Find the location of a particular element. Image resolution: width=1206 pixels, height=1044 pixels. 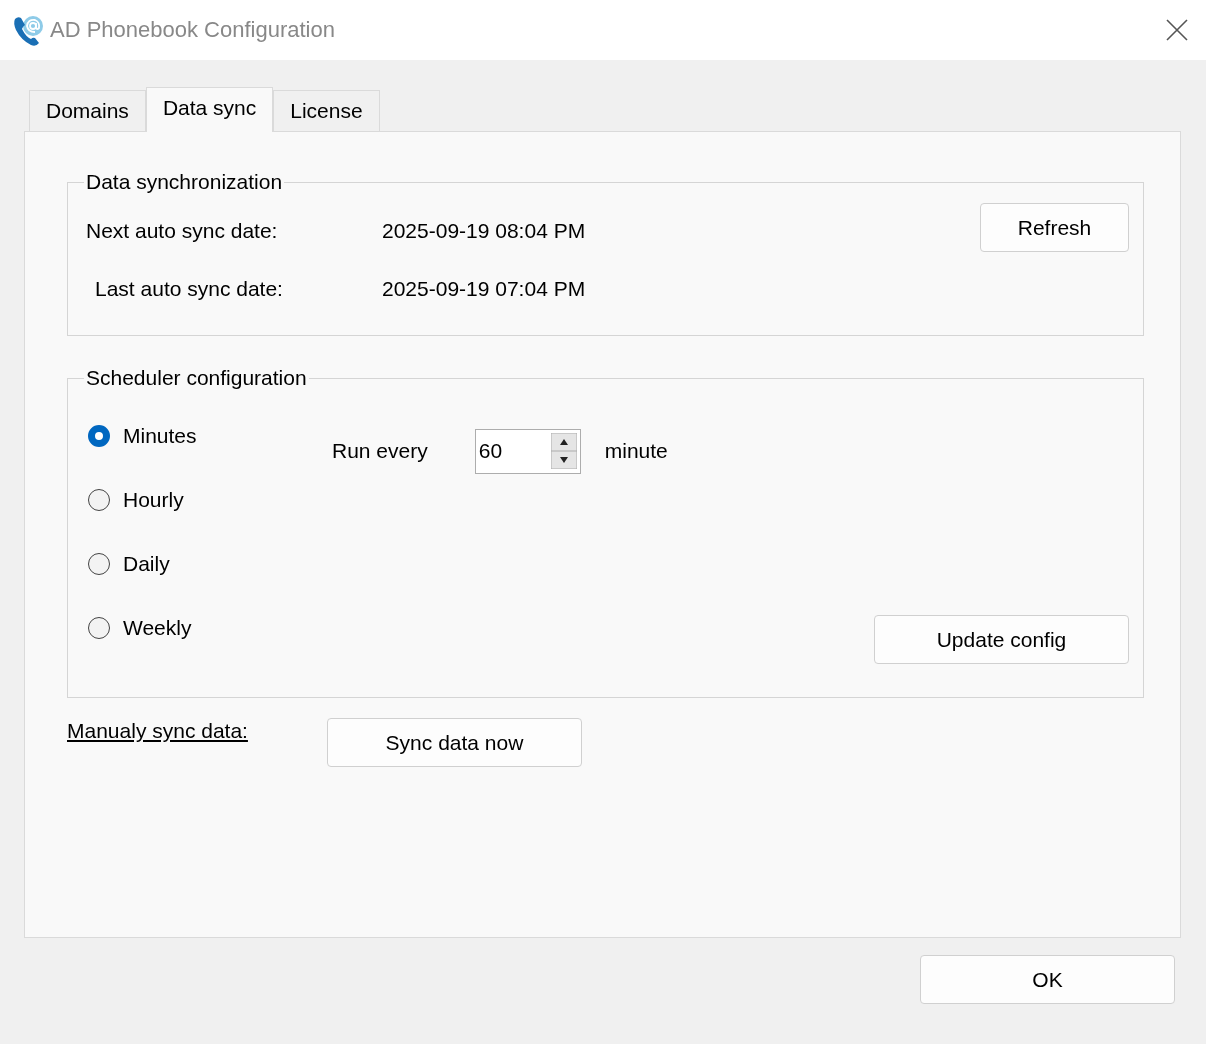

group-title: Data synchronization is located at coordinates (184, 182).